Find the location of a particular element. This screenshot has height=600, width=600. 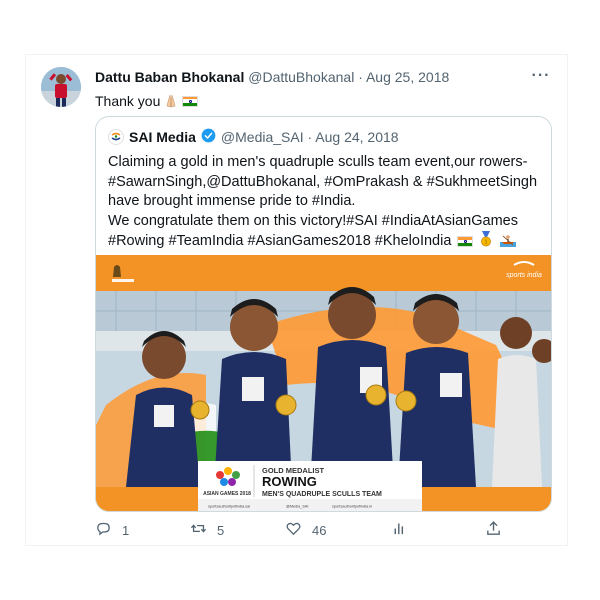

gold-medal-icon: 1 is located at coordinates (486, 242).